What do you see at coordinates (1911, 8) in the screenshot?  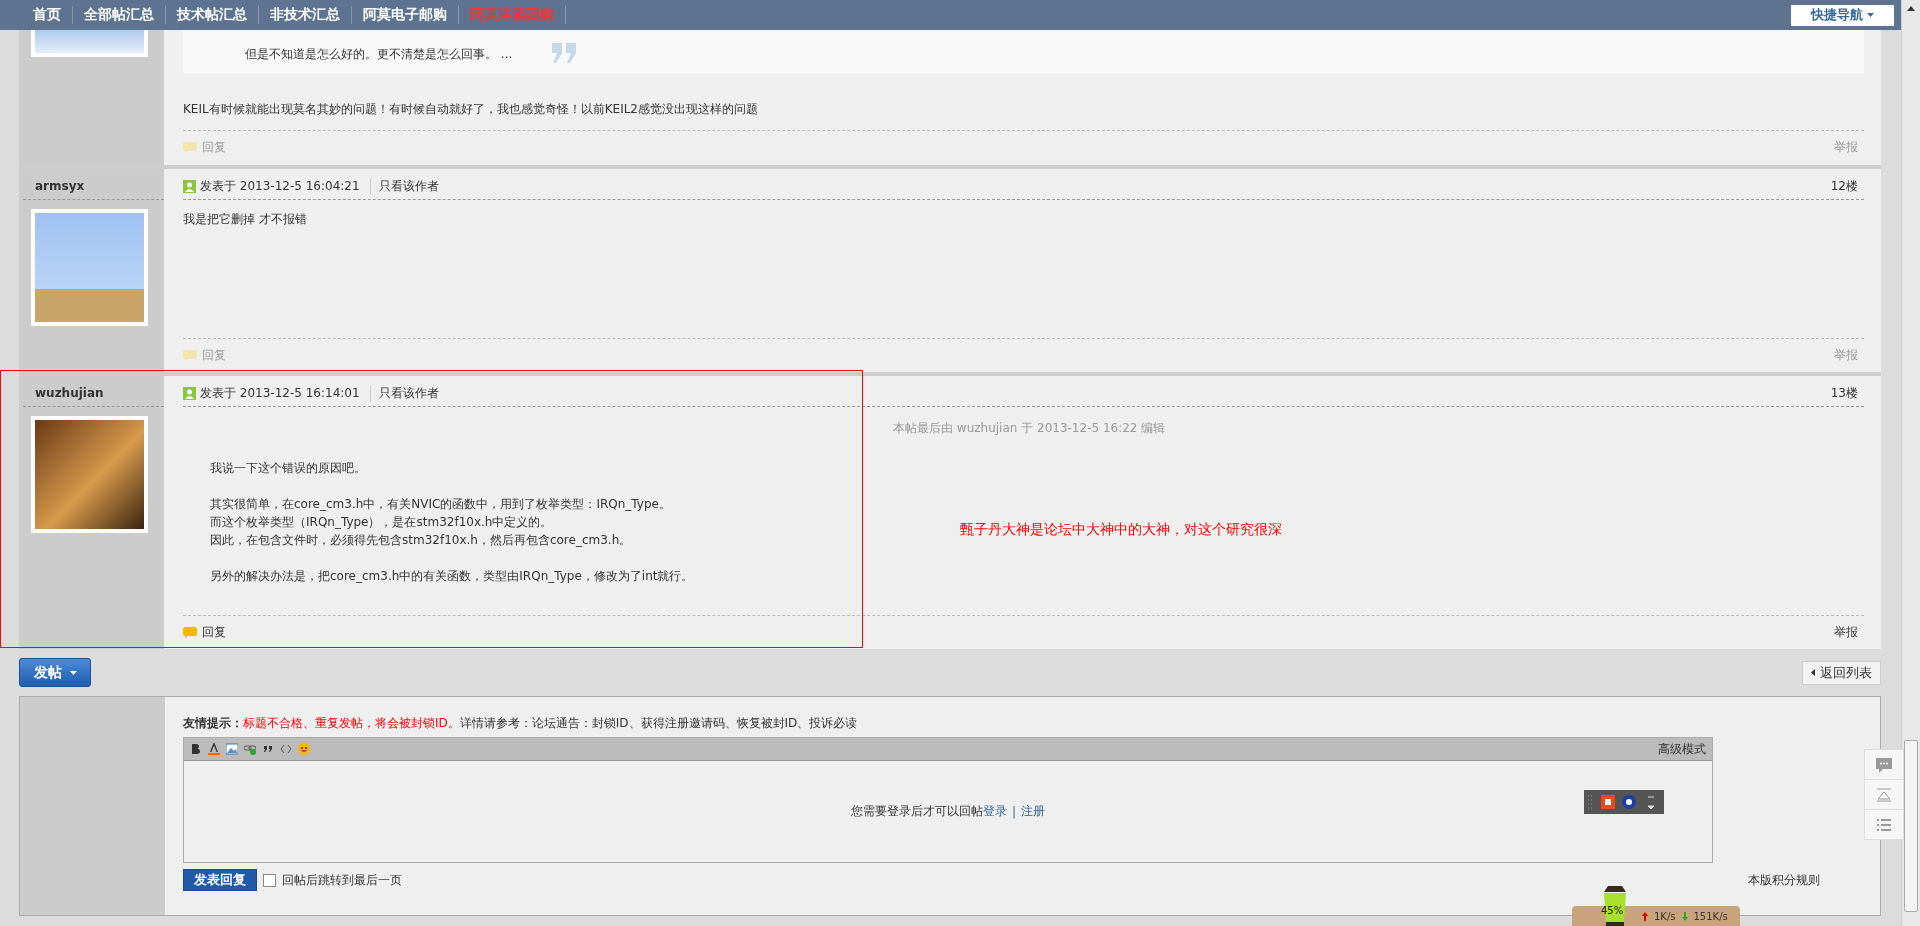 I see `scroll-up-arrow-icon` at bounding box center [1911, 8].